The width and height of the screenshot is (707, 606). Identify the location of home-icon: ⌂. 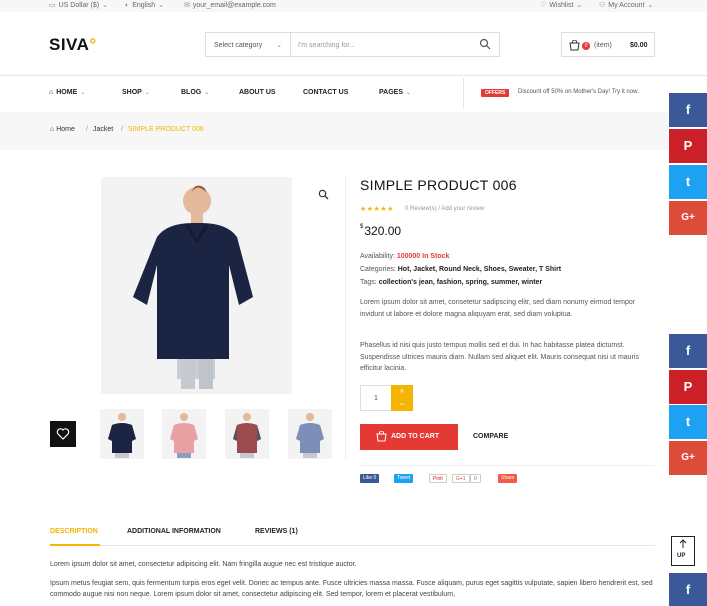
(51, 92).